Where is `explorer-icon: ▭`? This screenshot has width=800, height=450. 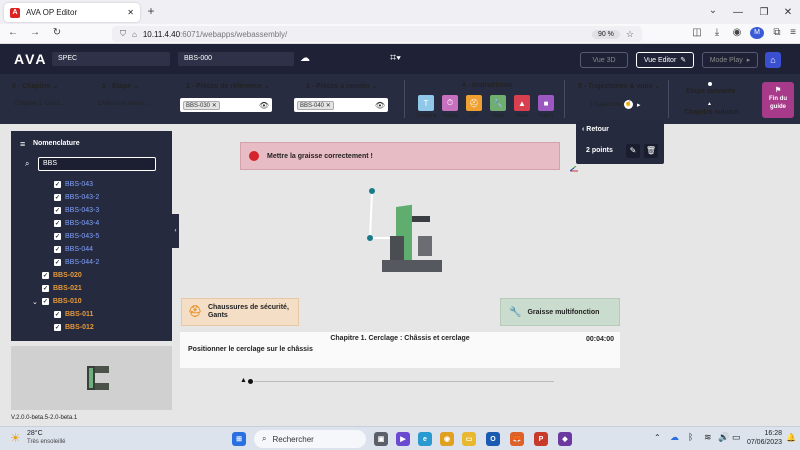
explorer-icon: ▭ is located at coordinates (469, 439).